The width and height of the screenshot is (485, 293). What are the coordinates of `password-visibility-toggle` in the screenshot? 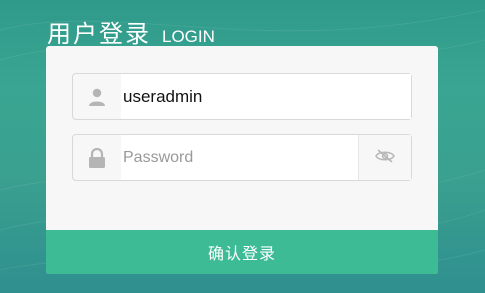 It's located at (384, 157).